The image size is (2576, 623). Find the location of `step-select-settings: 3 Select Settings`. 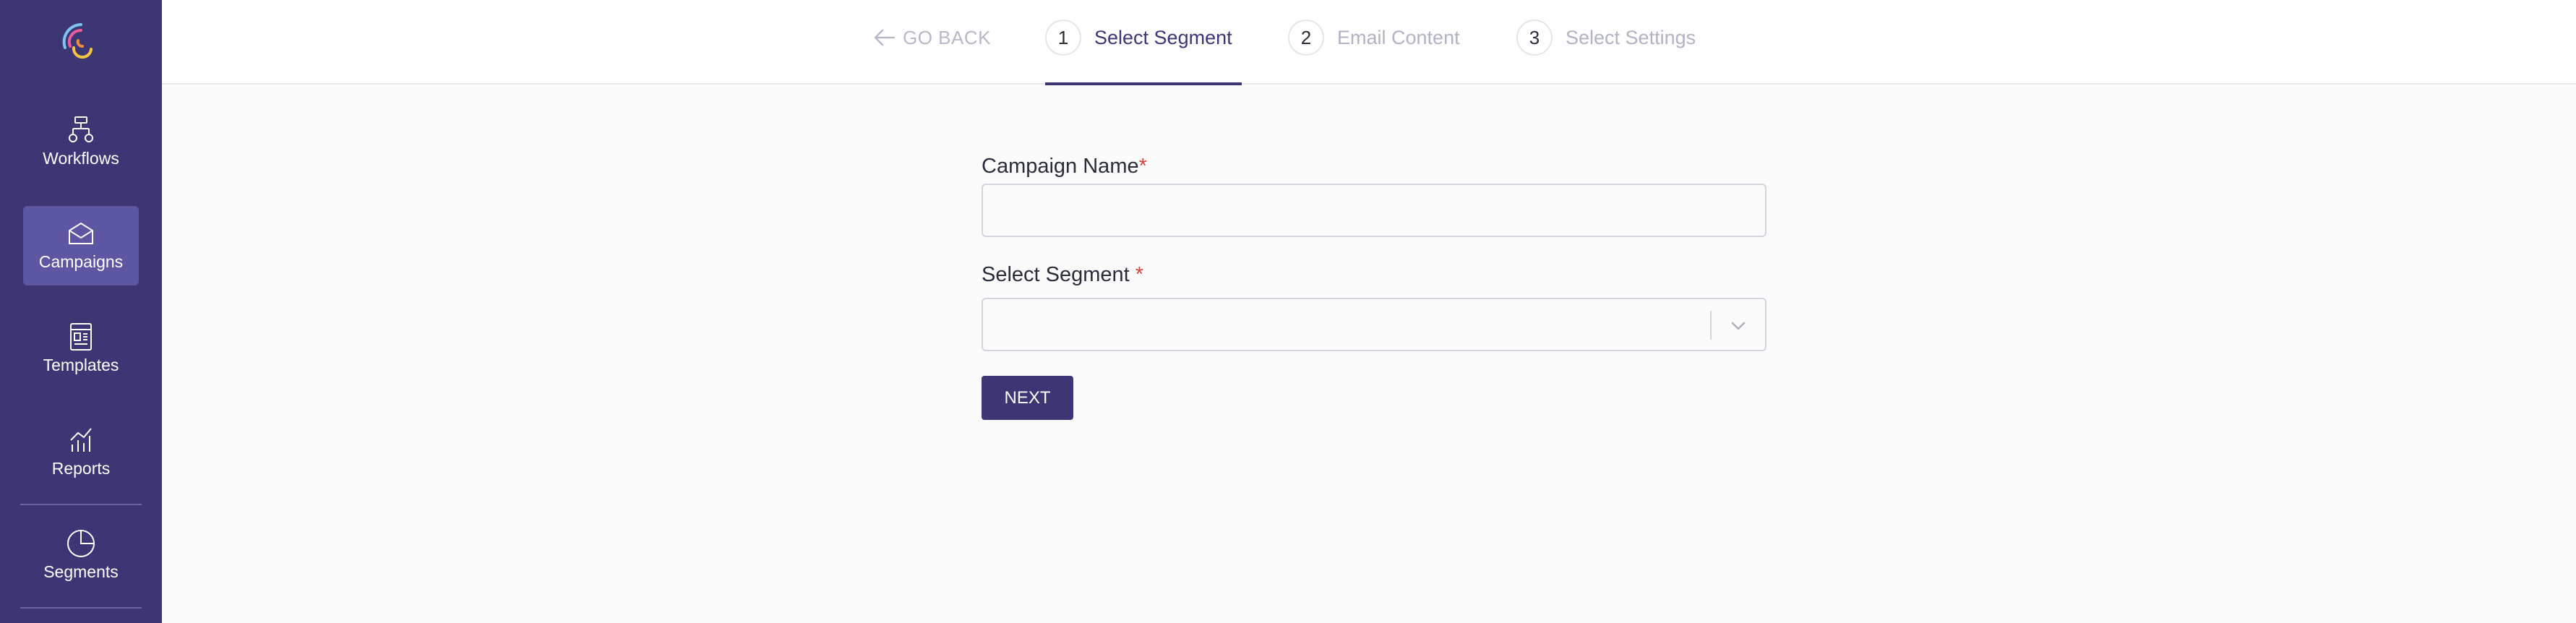

step-select-settings: 3 Select Settings is located at coordinates (1606, 37).